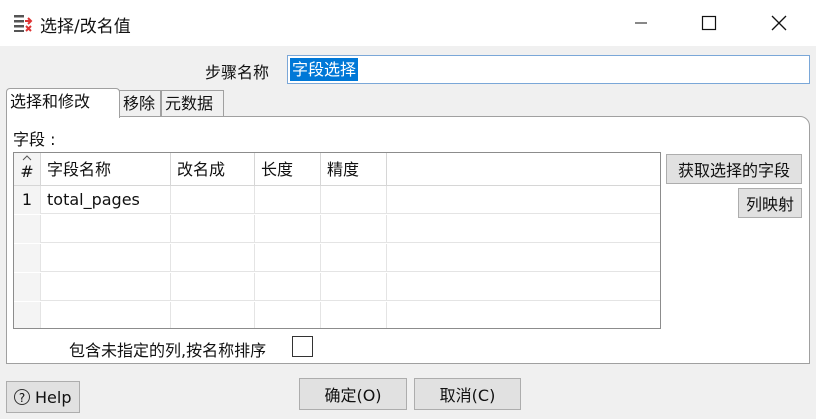 This screenshot has height=419, width=816. I want to click on tab-remove: 移除, so click(140, 103).